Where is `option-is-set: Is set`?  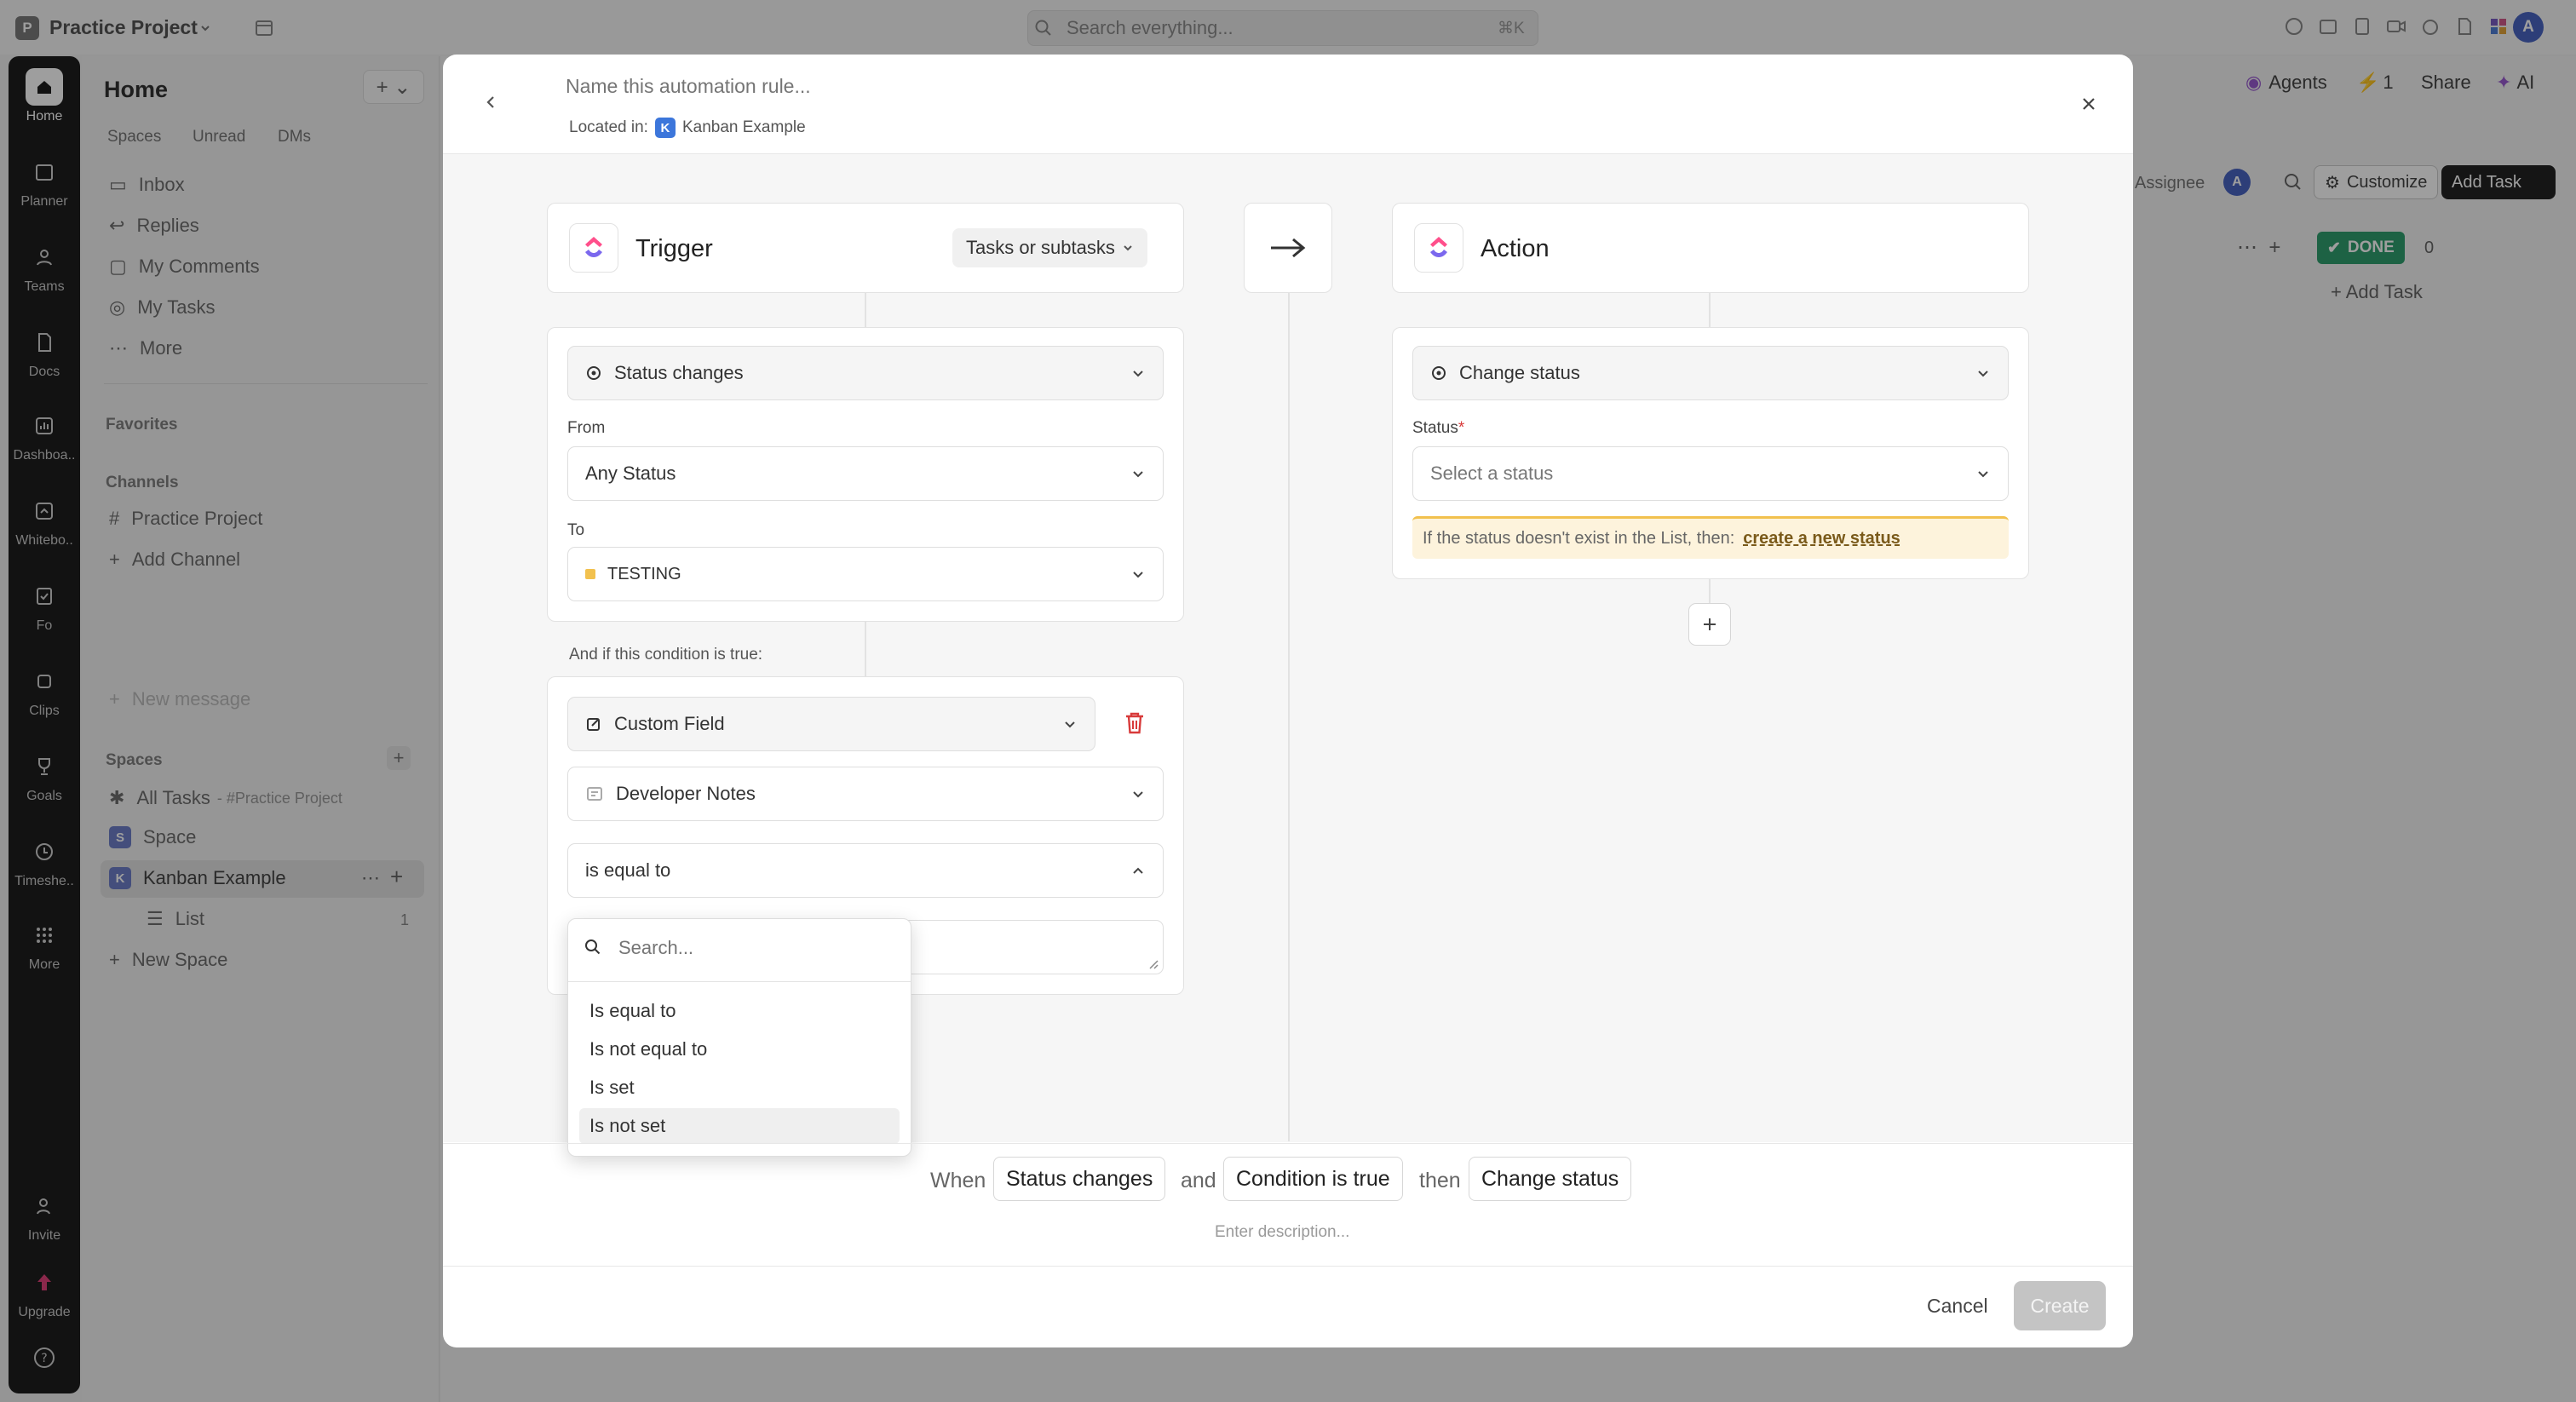 option-is-set: Is set is located at coordinates (740, 1088).